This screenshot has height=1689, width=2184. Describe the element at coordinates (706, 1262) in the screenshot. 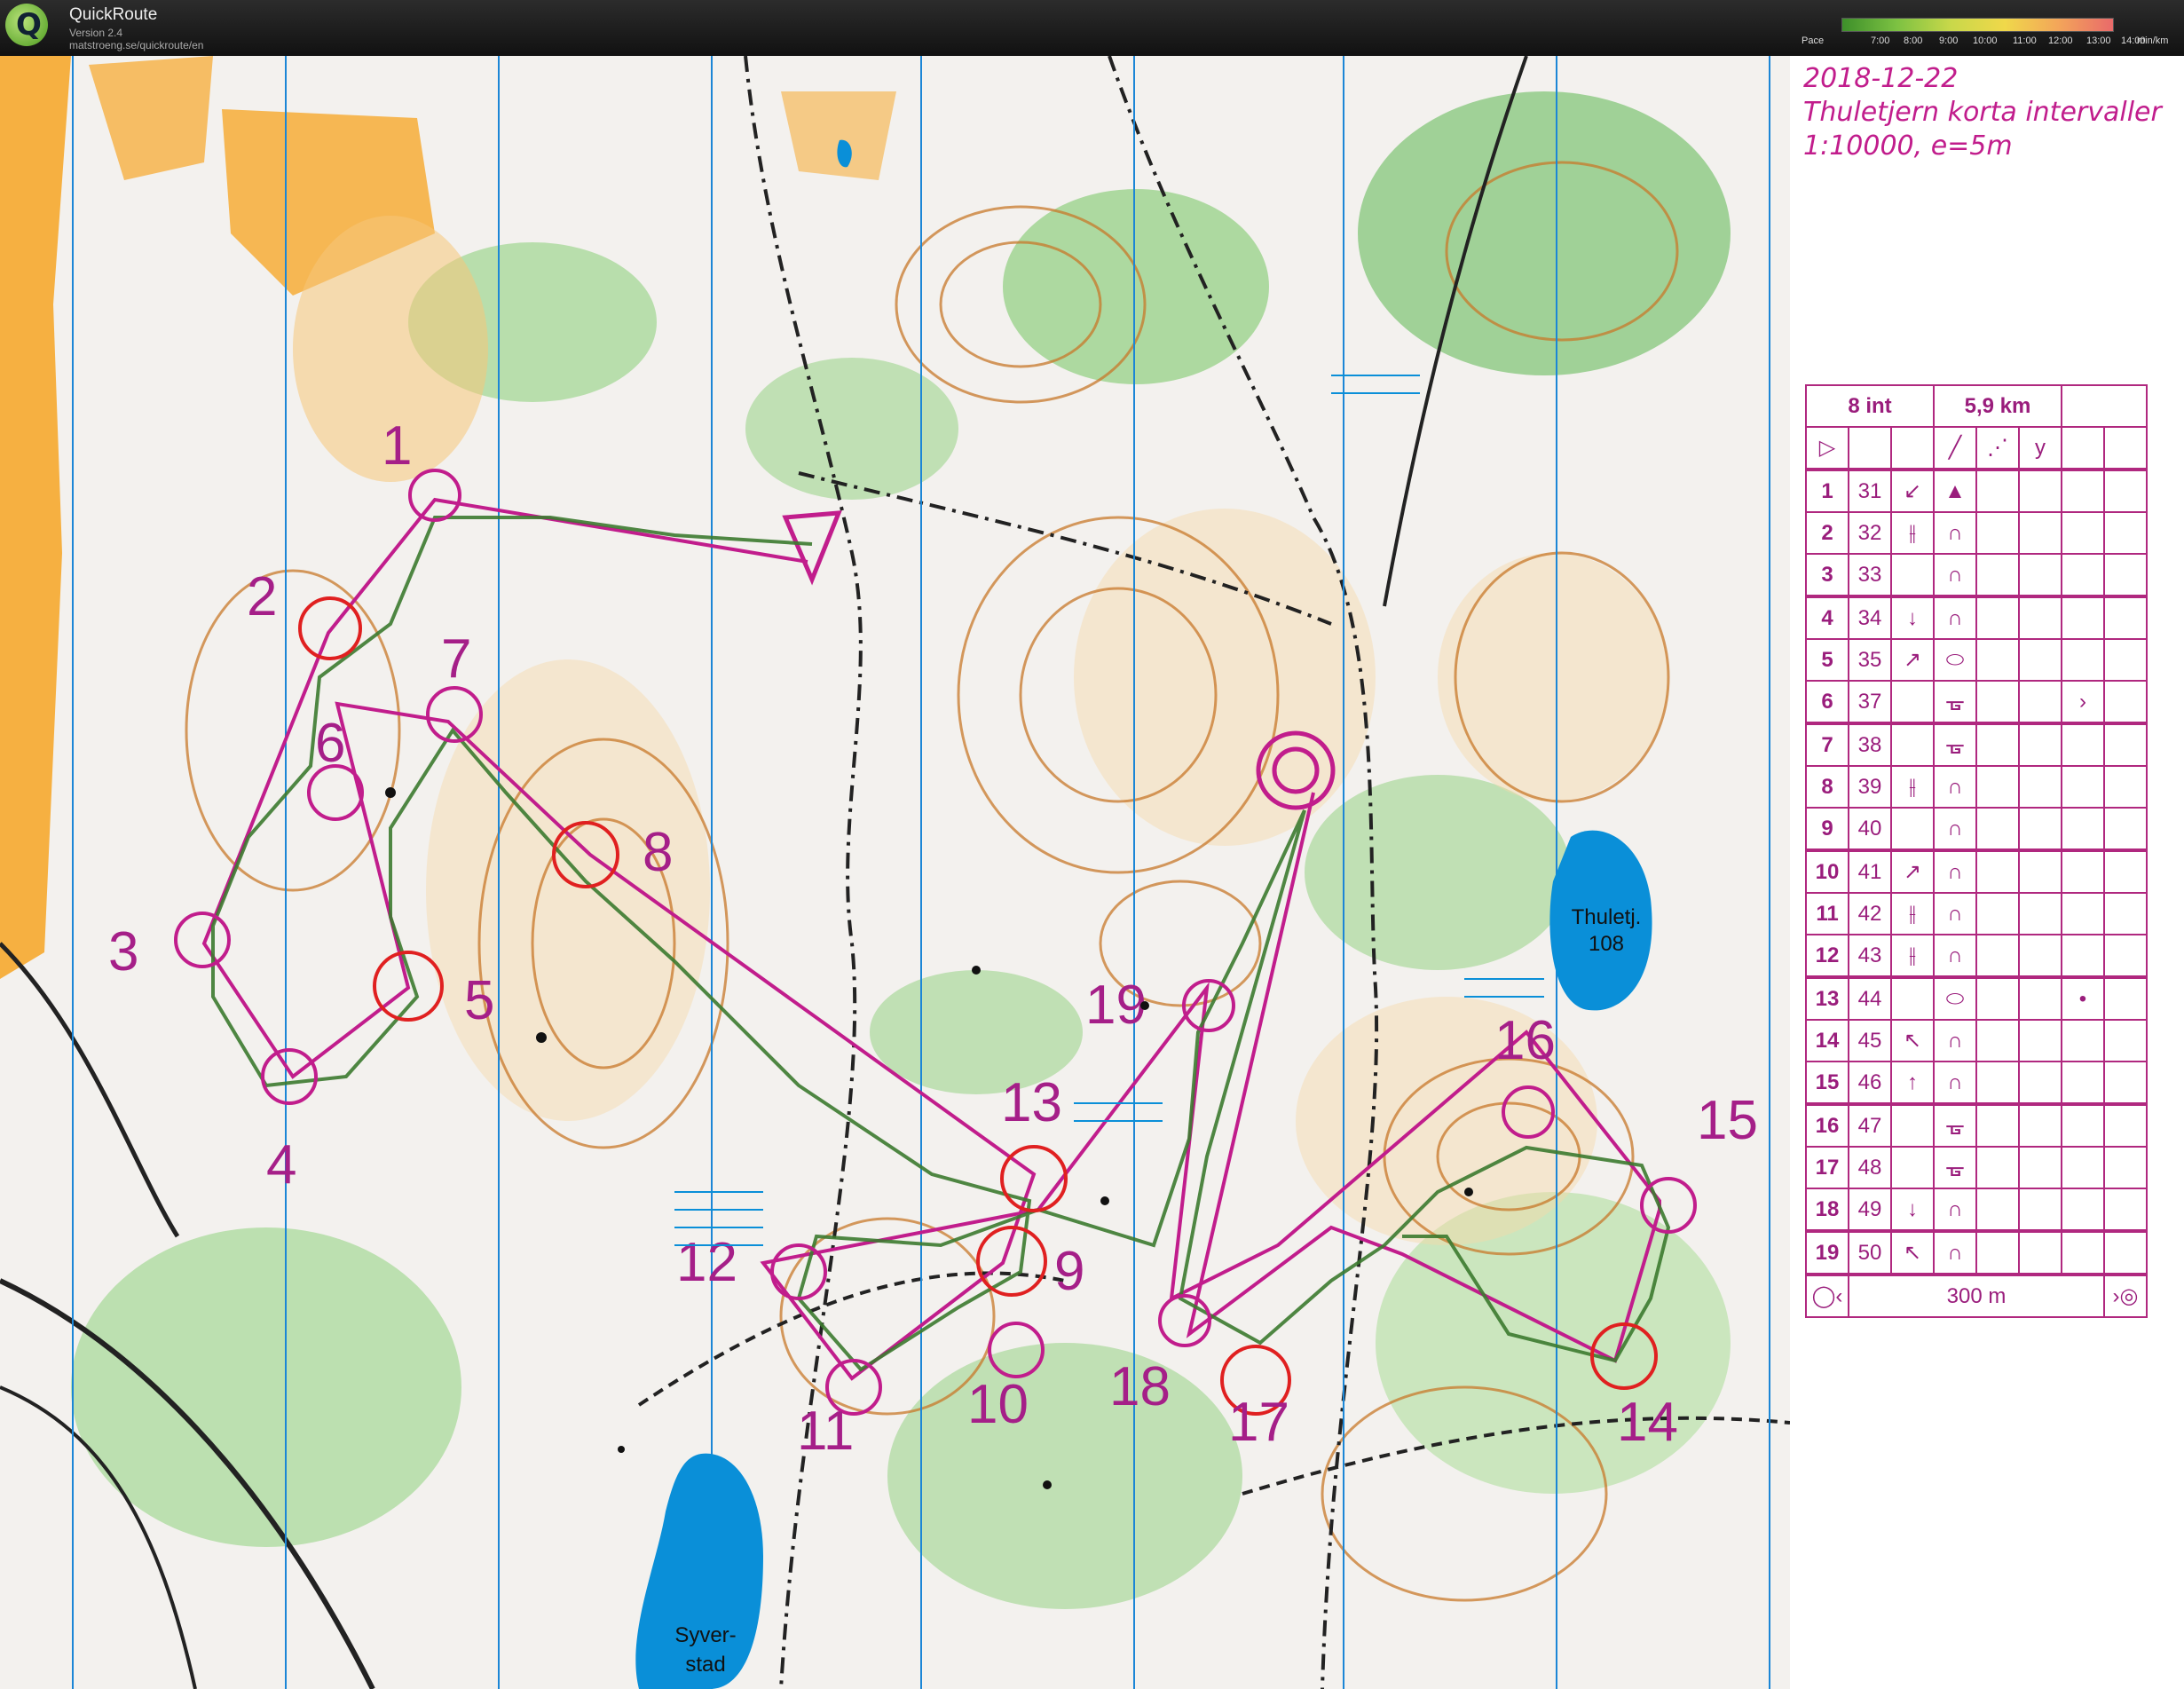

I see `control-number: 12` at that location.